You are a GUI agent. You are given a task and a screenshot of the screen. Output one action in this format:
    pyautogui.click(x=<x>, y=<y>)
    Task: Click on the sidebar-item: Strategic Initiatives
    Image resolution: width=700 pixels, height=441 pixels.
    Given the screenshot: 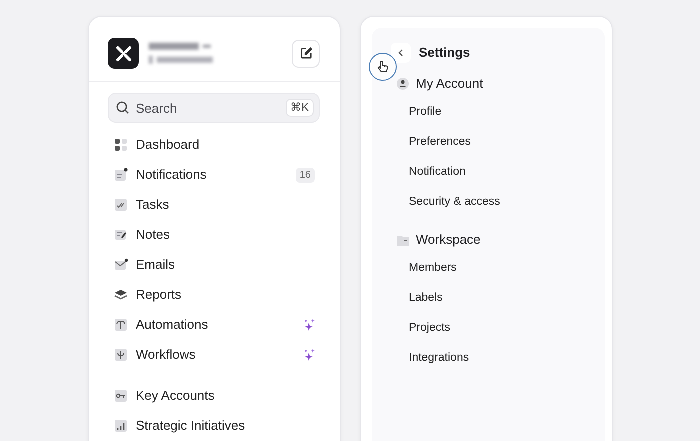 What is the action you would take?
    pyautogui.click(x=214, y=426)
    